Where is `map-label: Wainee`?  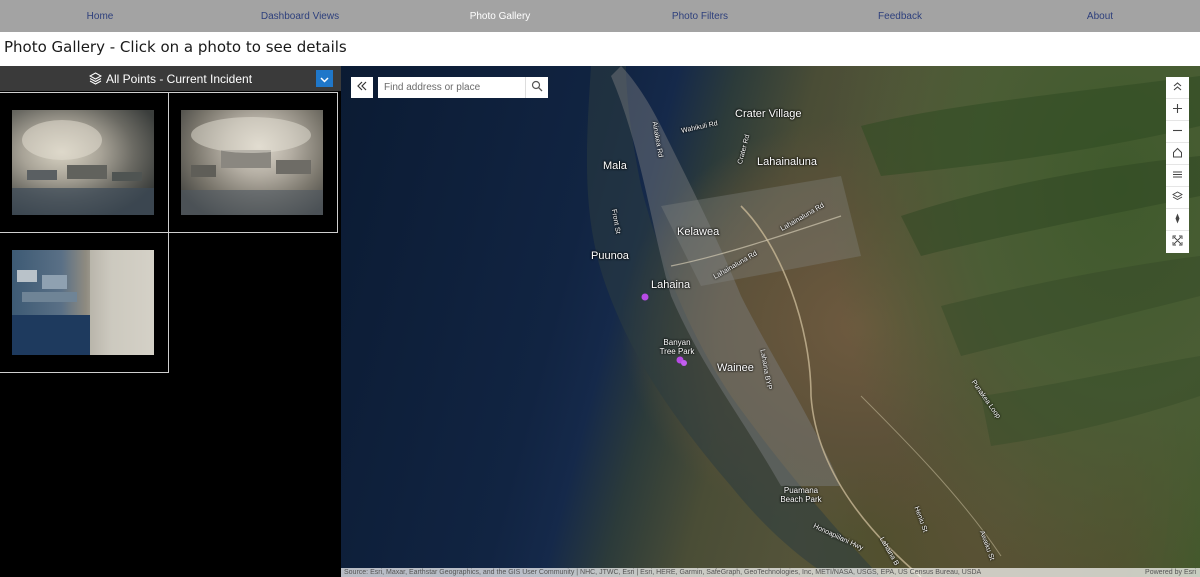
map-label: Wainee is located at coordinates (735, 368).